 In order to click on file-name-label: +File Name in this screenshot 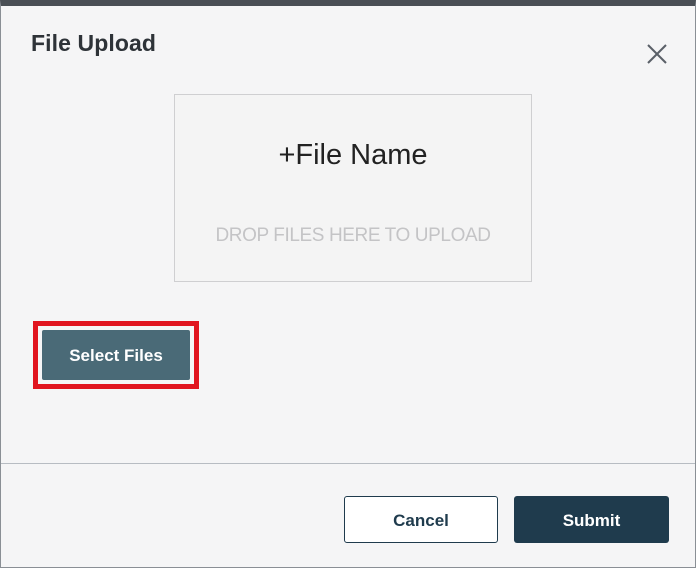, I will do `click(353, 155)`.